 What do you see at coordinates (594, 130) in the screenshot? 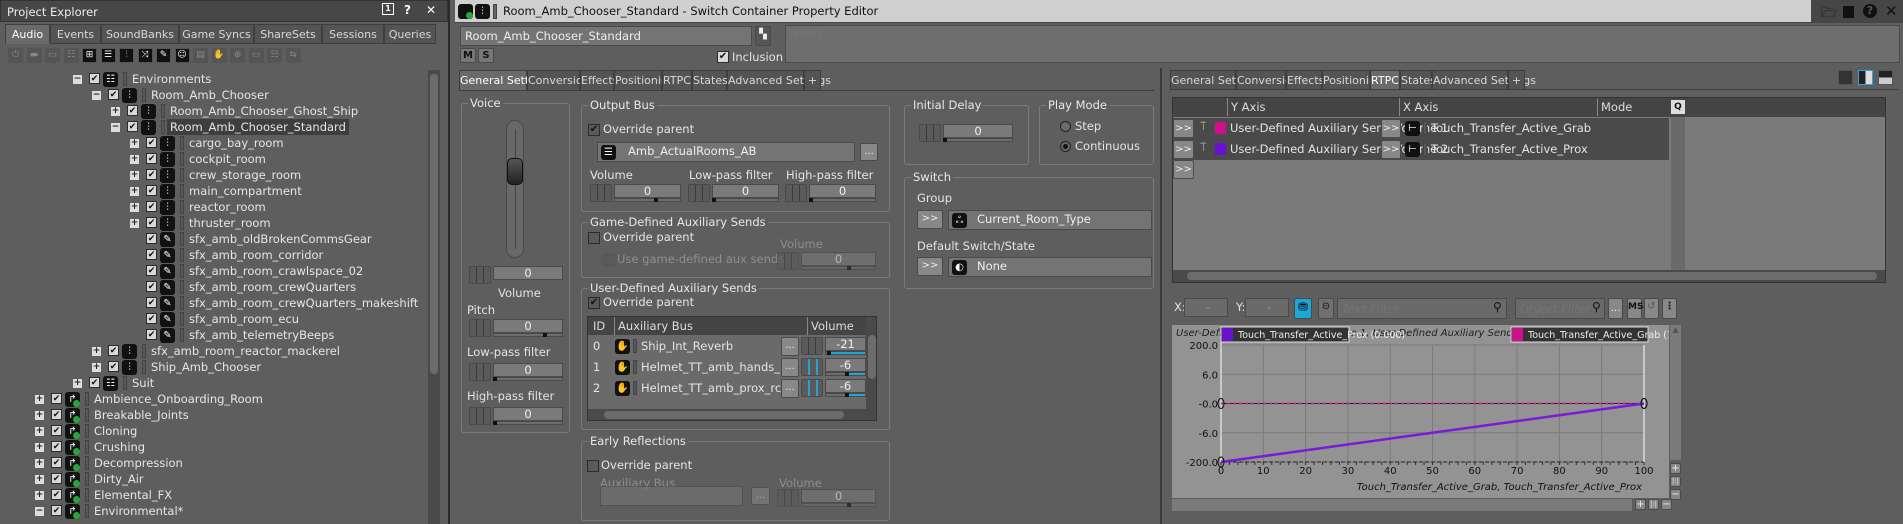
I see `output-bus-override-checkbox: ✔` at bounding box center [594, 130].